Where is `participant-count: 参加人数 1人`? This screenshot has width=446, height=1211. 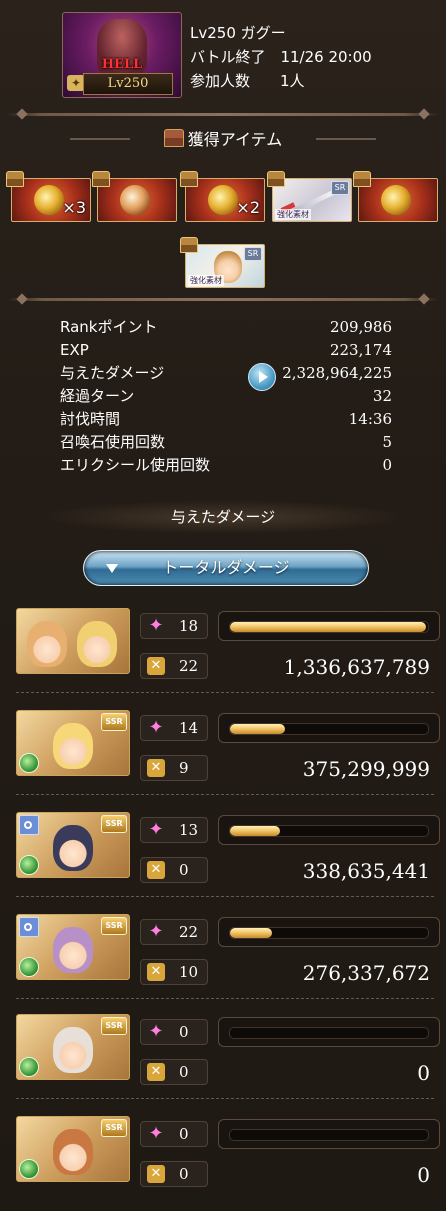 participant-count: 参加人数 1人 is located at coordinates (247, 81).